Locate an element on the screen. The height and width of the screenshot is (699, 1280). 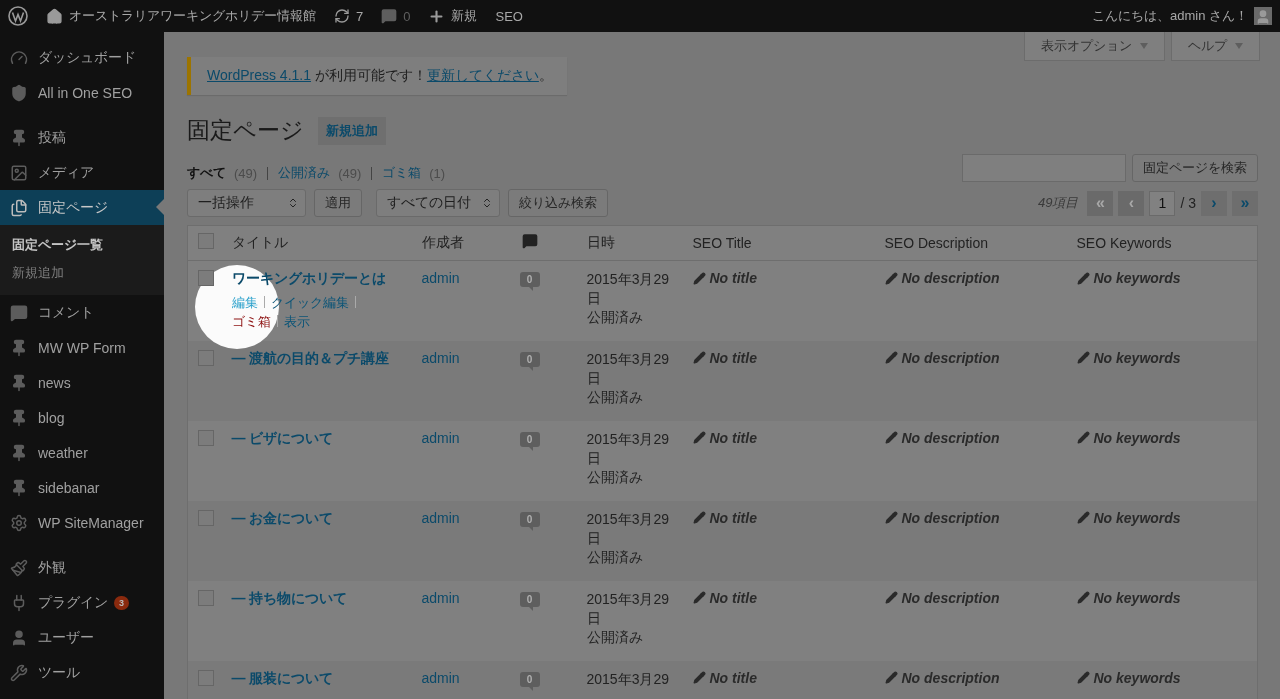
column-header: タイトル is located at coordinates (259, 241).